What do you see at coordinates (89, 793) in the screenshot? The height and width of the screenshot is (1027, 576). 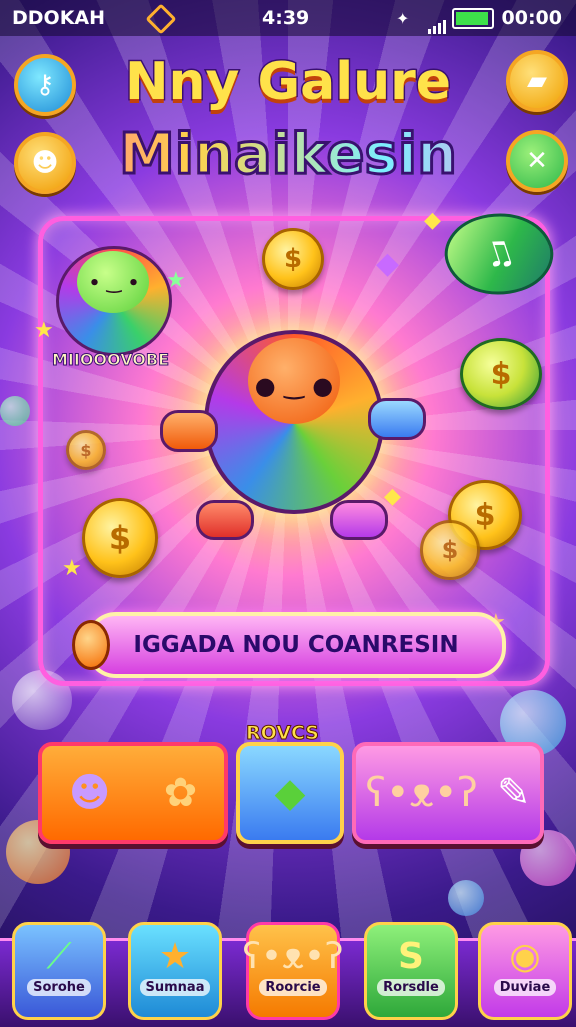 I see `purple-creature-icon: ☻` at bounding box center [89, 793].